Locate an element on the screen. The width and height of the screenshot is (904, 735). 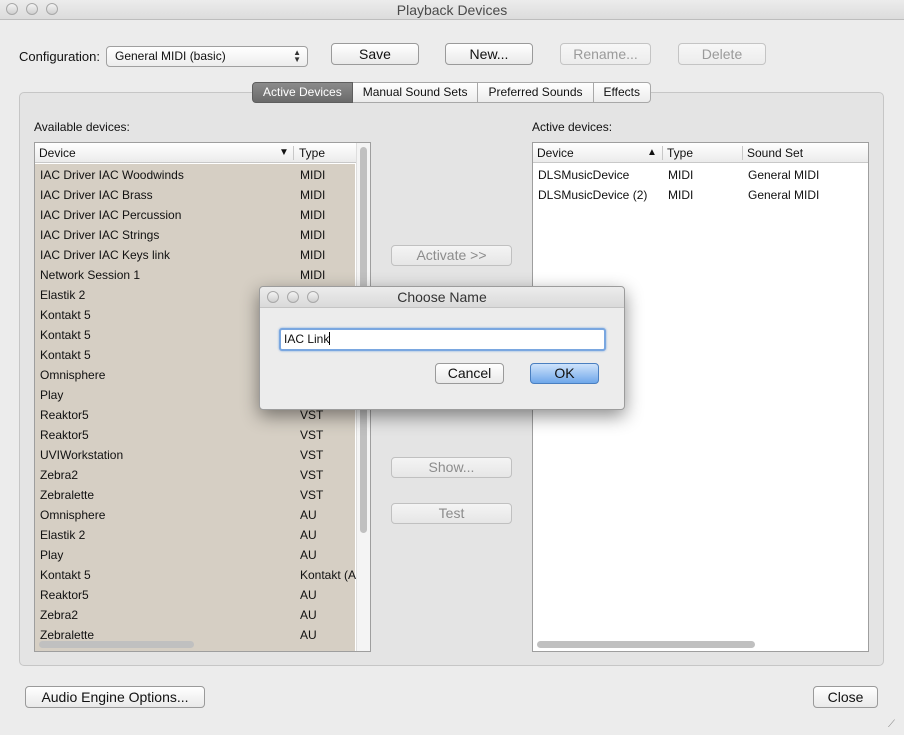
col-soundset-header: Sound Set is located at coordinates (775, 153).